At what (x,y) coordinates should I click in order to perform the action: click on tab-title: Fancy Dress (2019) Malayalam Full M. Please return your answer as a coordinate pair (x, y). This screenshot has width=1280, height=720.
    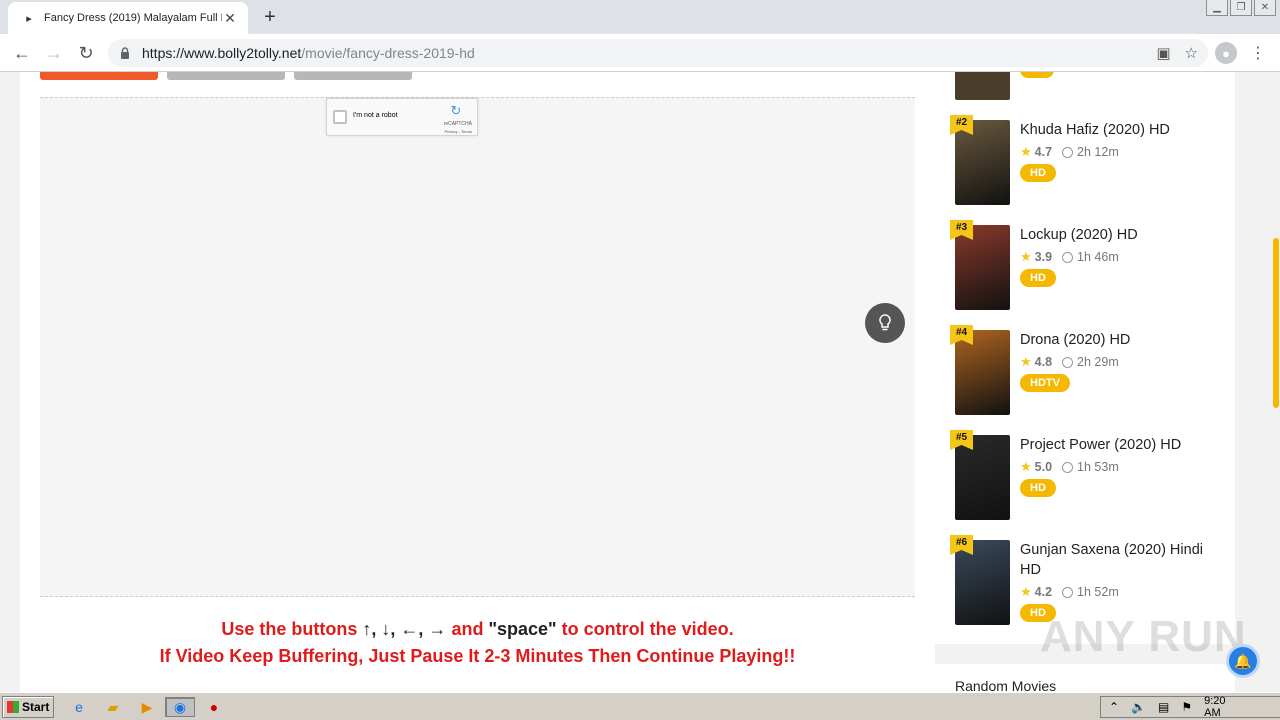
    Looking at the image, I should click on (133, 18).